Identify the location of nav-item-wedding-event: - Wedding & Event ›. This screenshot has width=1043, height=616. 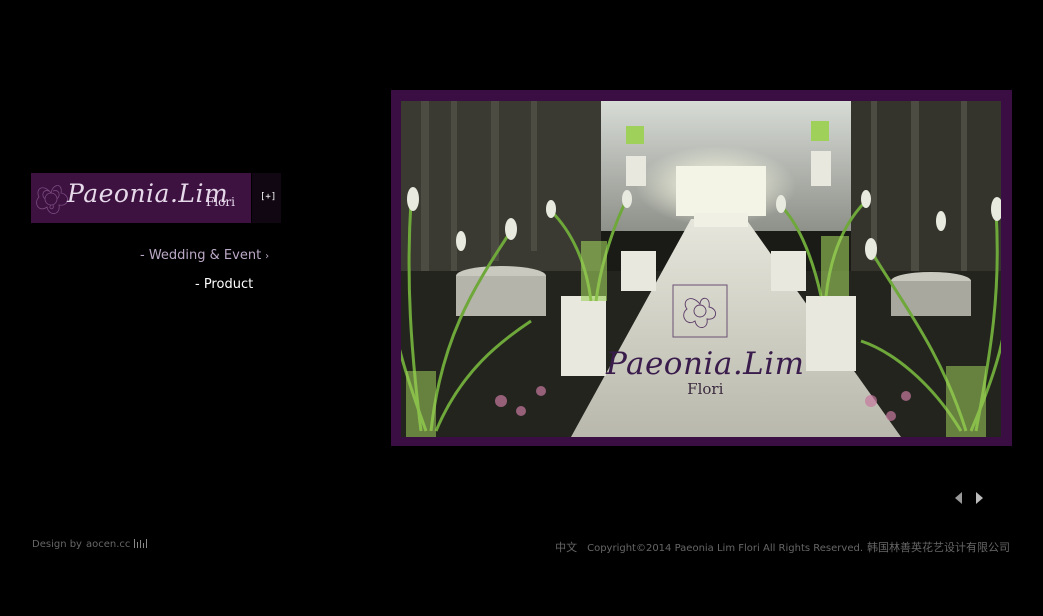
(204, 255).